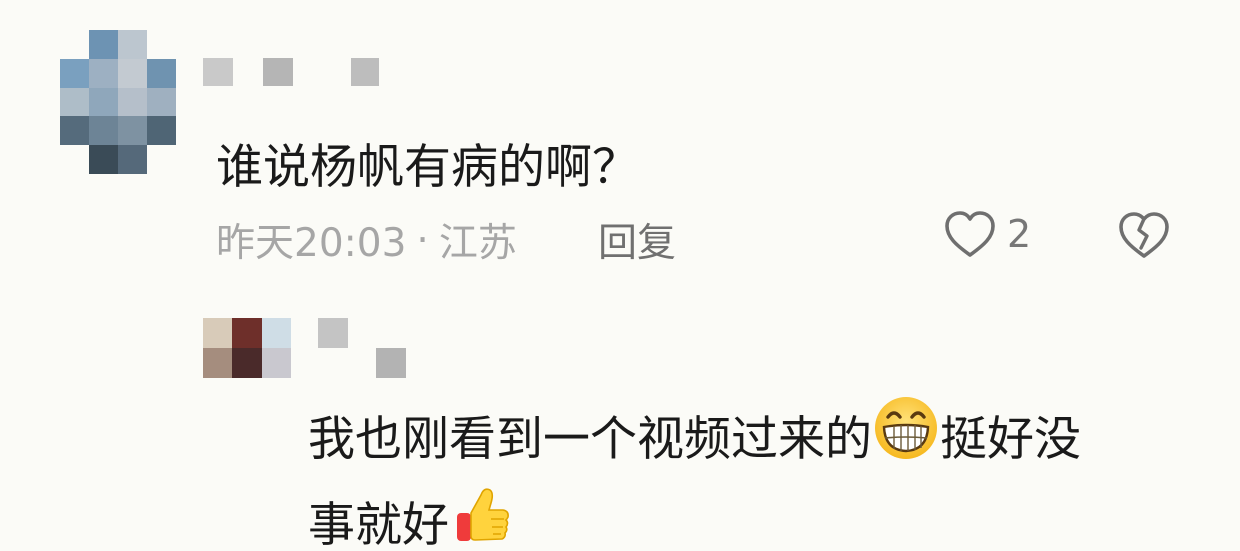 The height and width of the screenshot is (551, 1240). What do you see at coordinates (906, 434) in the screenshot?
I see `grinning-face-emoji` at bounding box center [906, 434].